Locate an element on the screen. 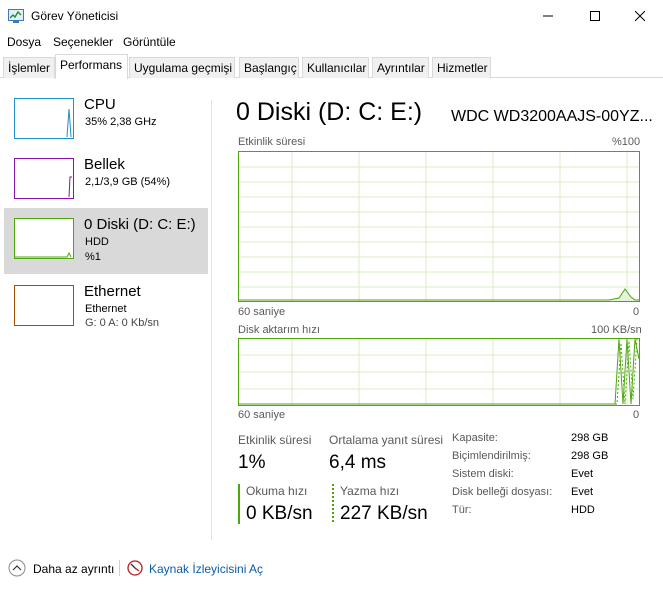 The image size is (663, 594). property-row: Kapasite: 298 GB is located at coordinates (542, 441).